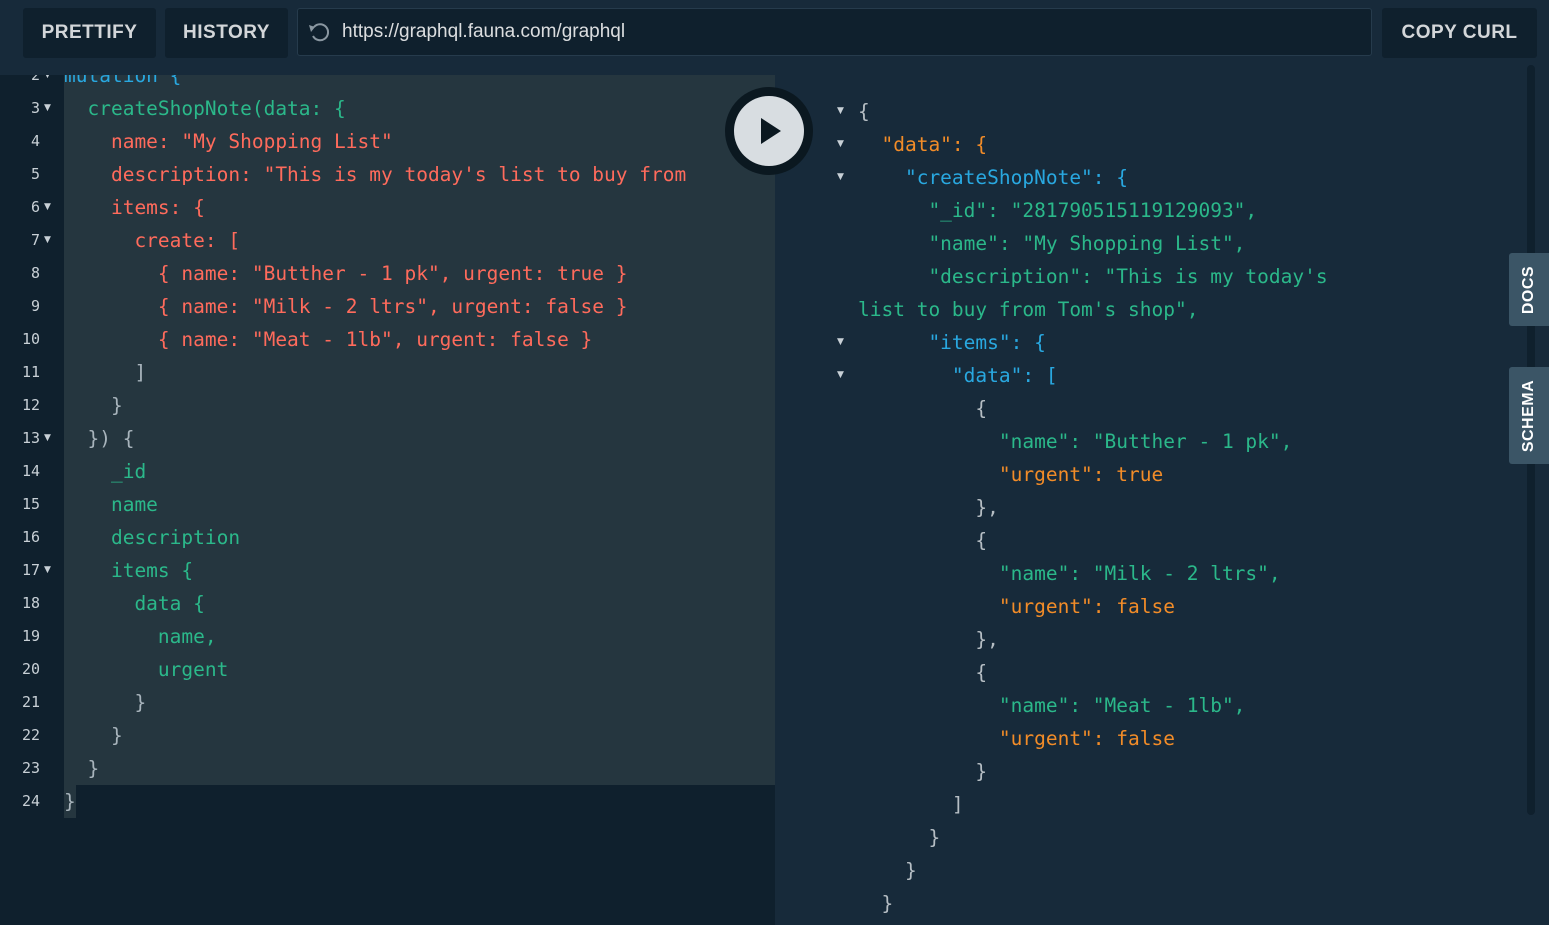 Image resolution: width=1549 pixels, height=925 pixels. Describe the element at coordinates (35, 240) in the screenshot. I see `line-number: 7` at that location.